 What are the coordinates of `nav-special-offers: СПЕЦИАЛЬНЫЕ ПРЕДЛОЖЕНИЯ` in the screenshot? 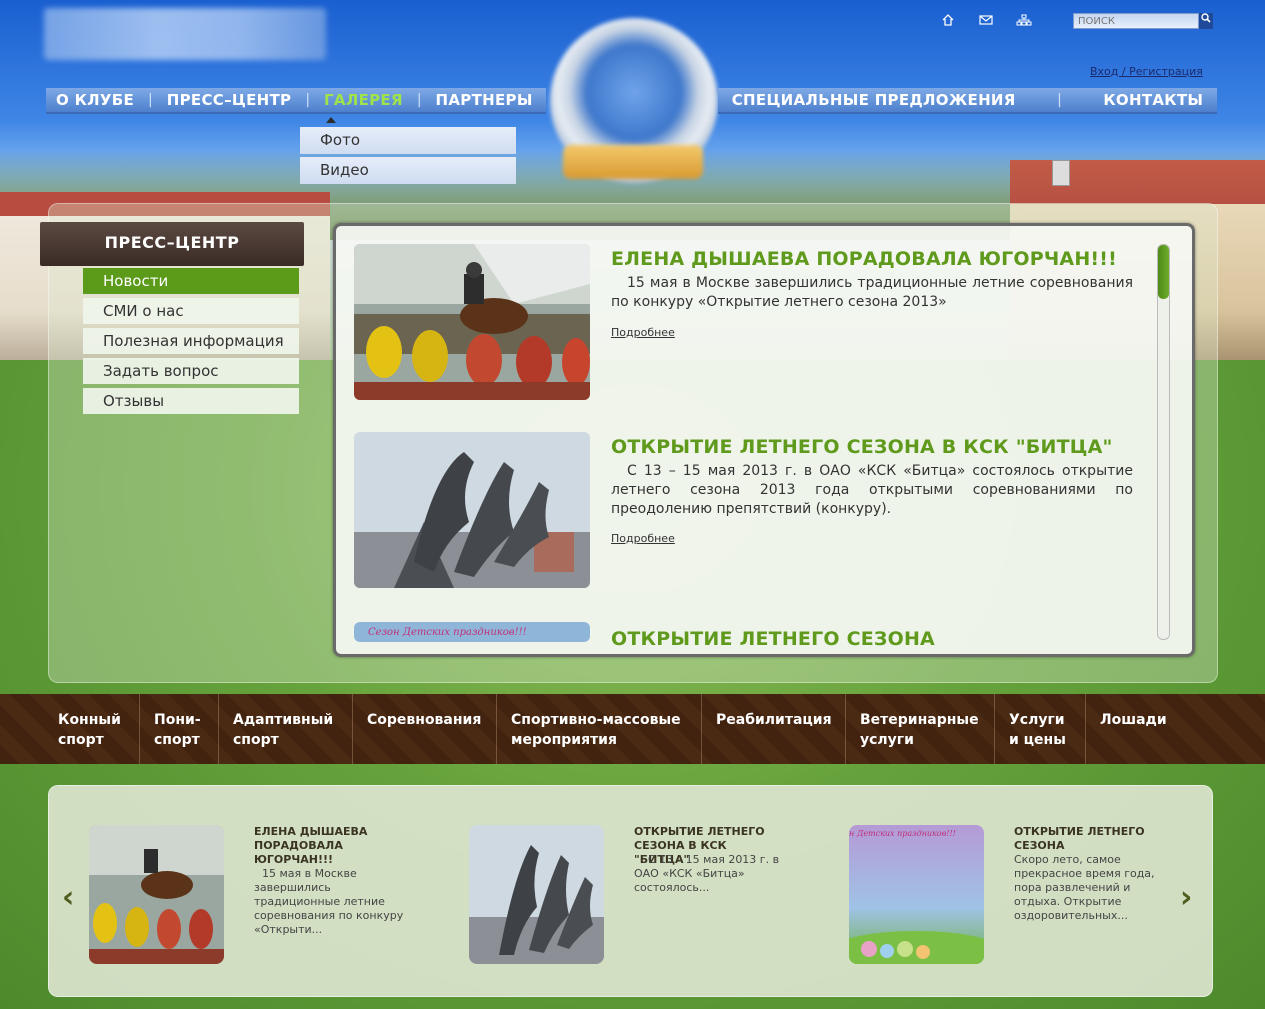 It's located at (874, 100).